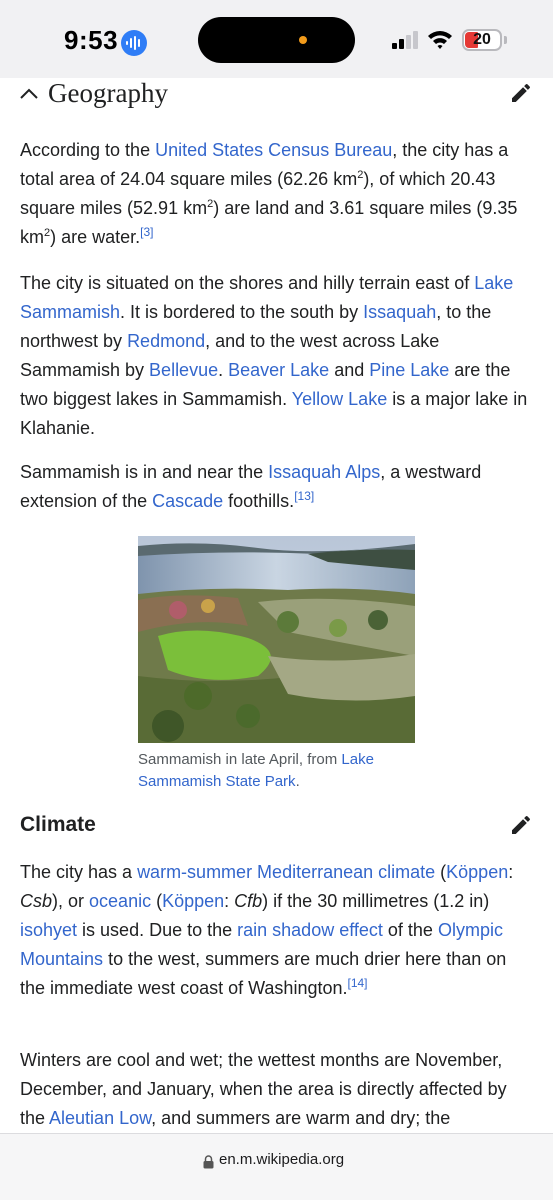  I want to click on section-title-climate: Climate, so click(58, 824).